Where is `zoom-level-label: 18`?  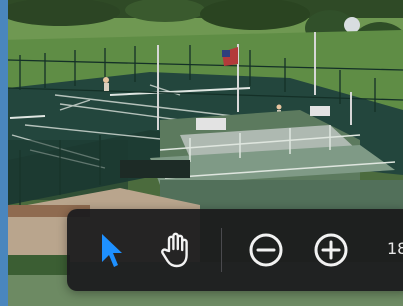
zoom-level-label: 18 is located at coordinates (395, 248).